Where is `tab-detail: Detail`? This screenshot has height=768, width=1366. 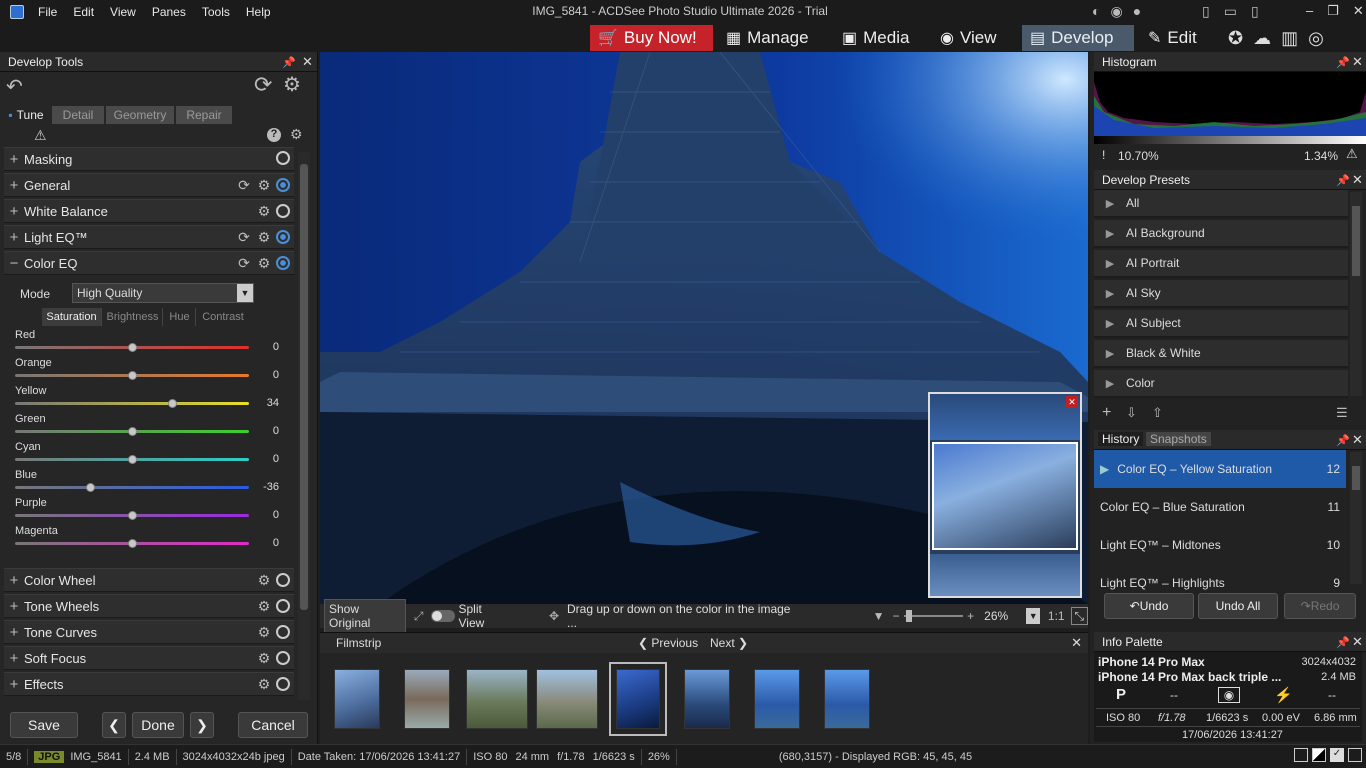
tab-detail: Detail is located at coordinates (78, 115).